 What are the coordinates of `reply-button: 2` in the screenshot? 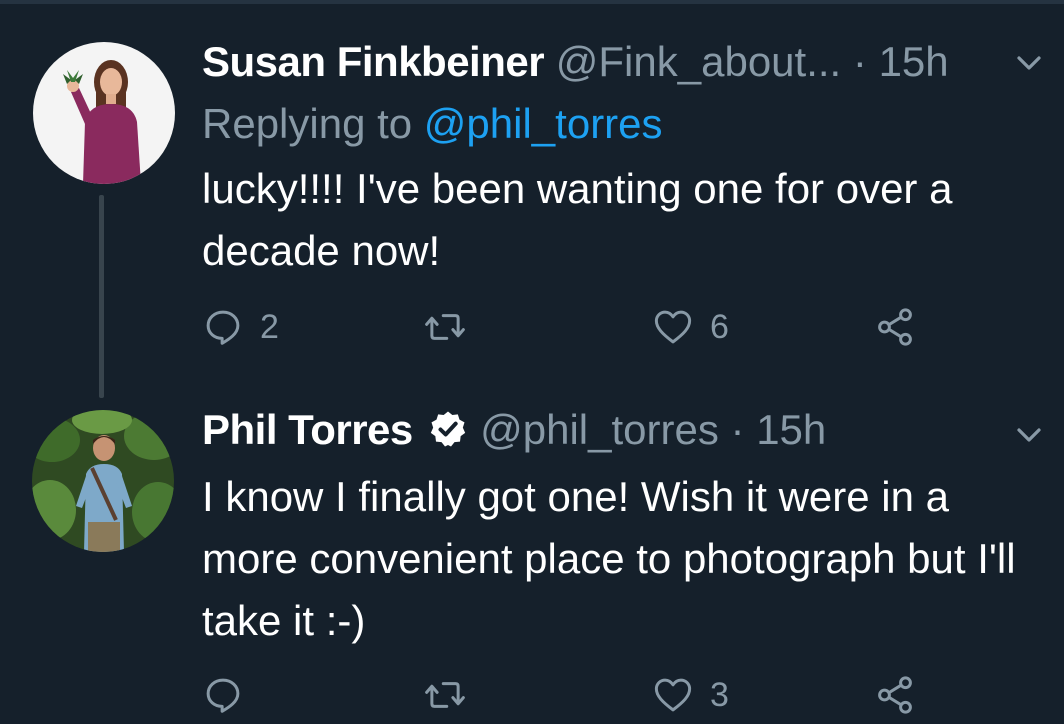 It's located at (240, 327).